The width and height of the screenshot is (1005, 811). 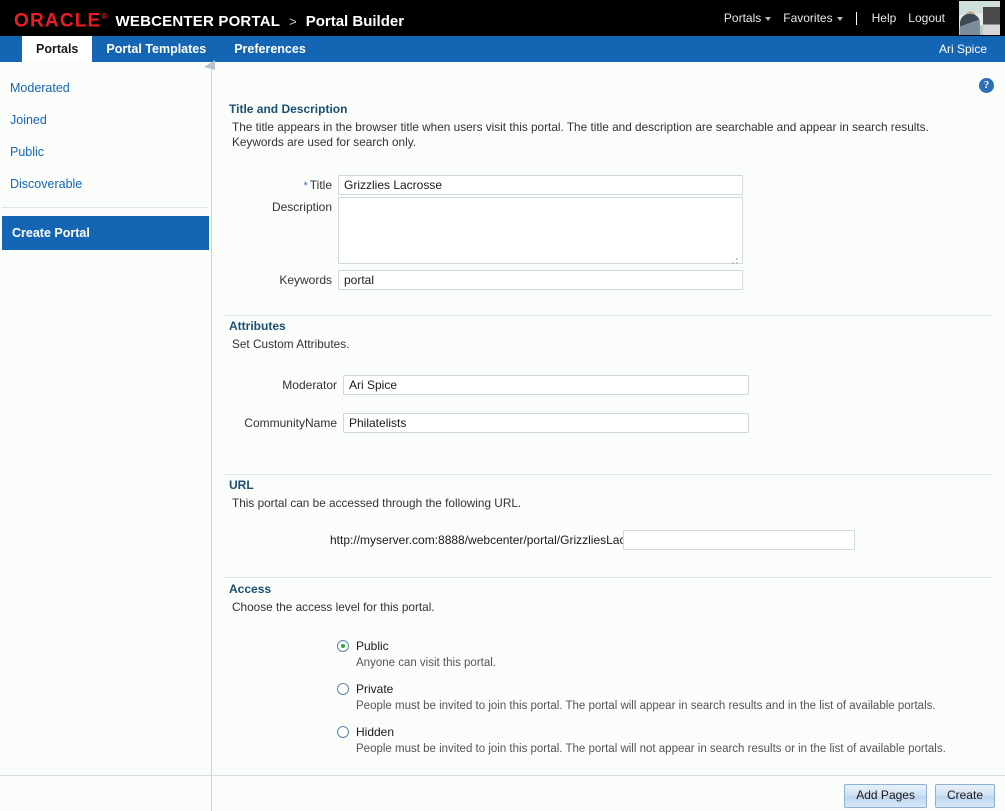 What do you see at coordinates (288, 109) in the screenshot?
I see `section-heading-title-description: Title and Description` at bounding box center [288, 109].